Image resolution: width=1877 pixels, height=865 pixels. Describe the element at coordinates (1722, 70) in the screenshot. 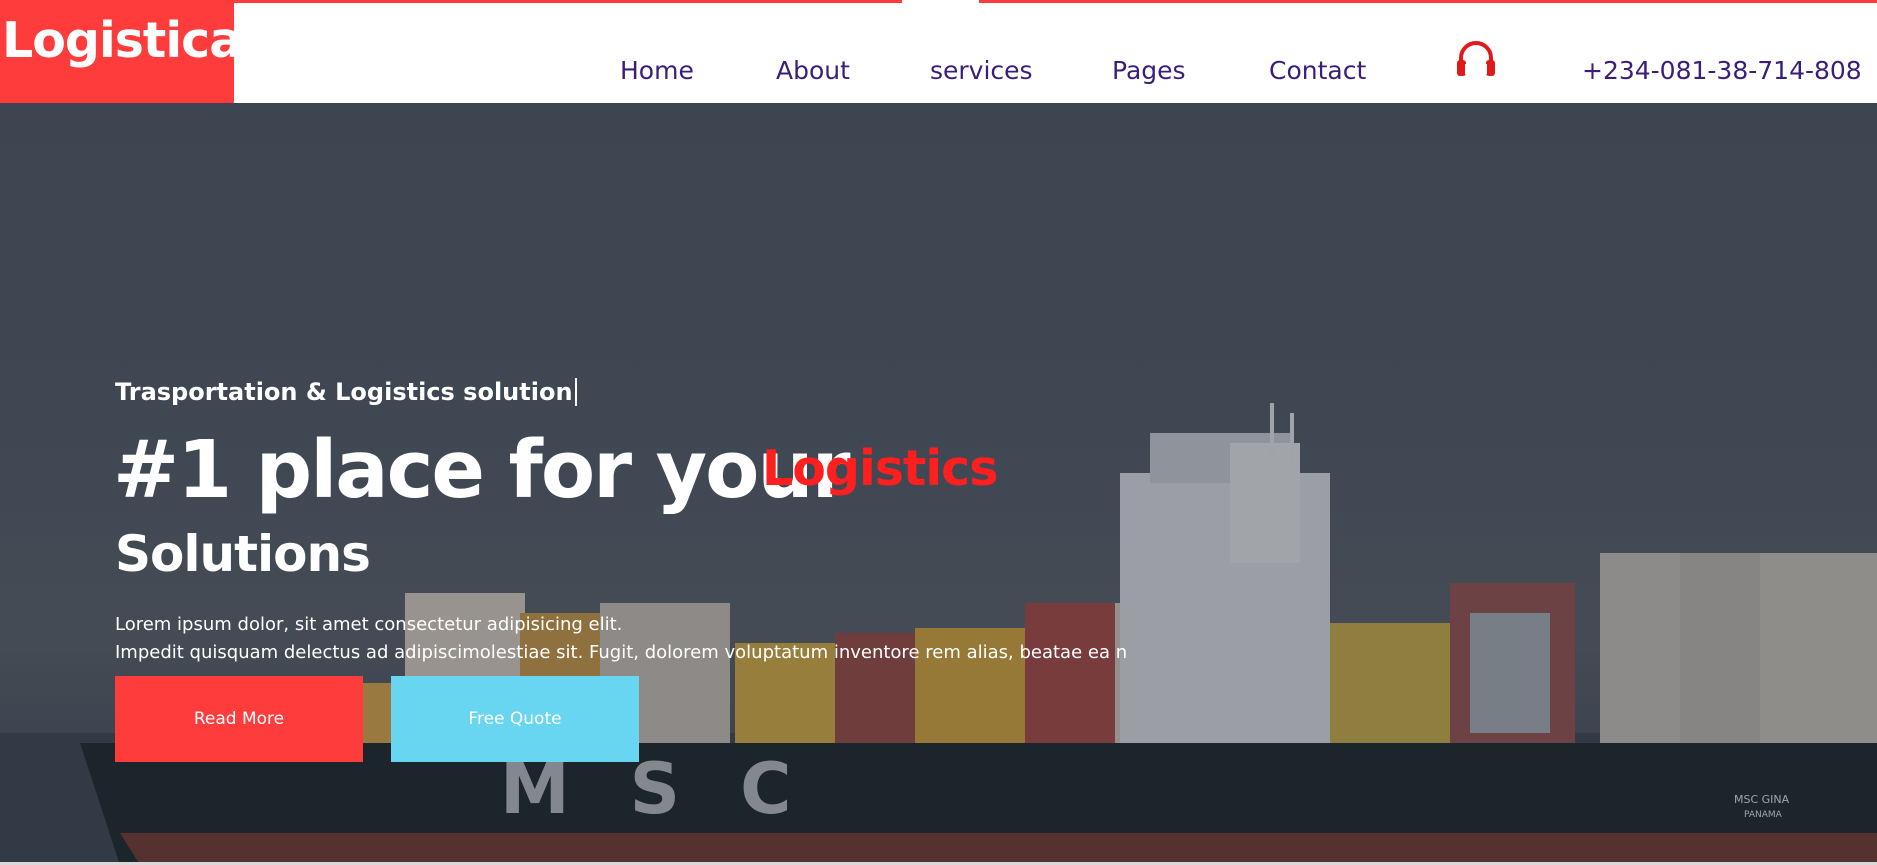

I see `phone-number: +234-081-38-714-808` at that location.